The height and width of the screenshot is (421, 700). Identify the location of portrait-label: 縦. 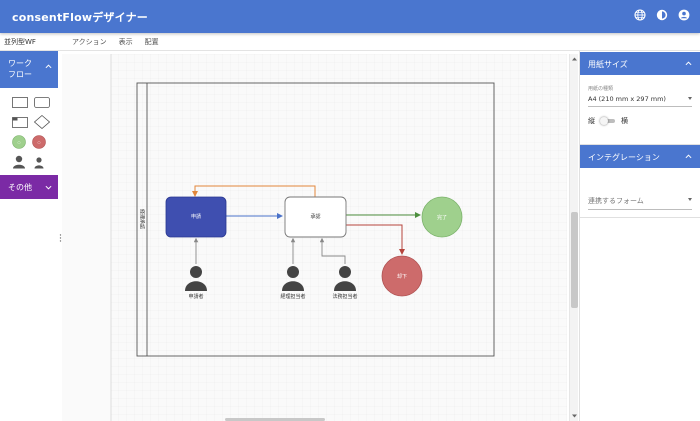
(591, 121).